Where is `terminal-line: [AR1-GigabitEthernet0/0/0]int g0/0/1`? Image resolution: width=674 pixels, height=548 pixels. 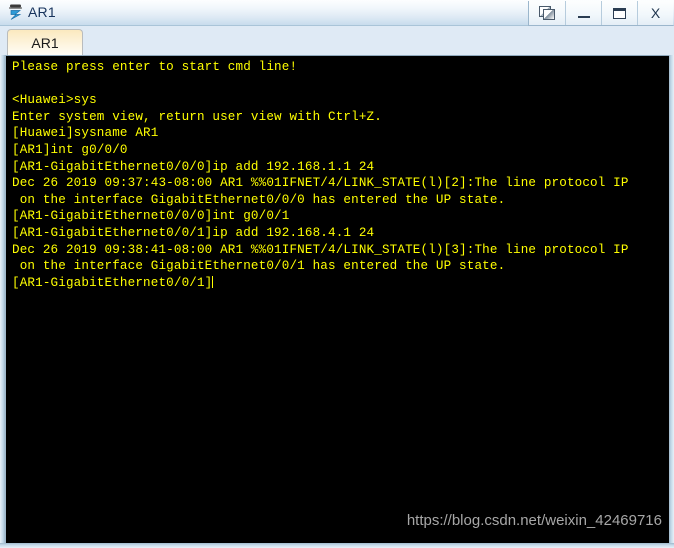 terminal-line: [AR1-GigabitEthernet0/0/0]int g0/0/1 is located at coordinates (151, 216).